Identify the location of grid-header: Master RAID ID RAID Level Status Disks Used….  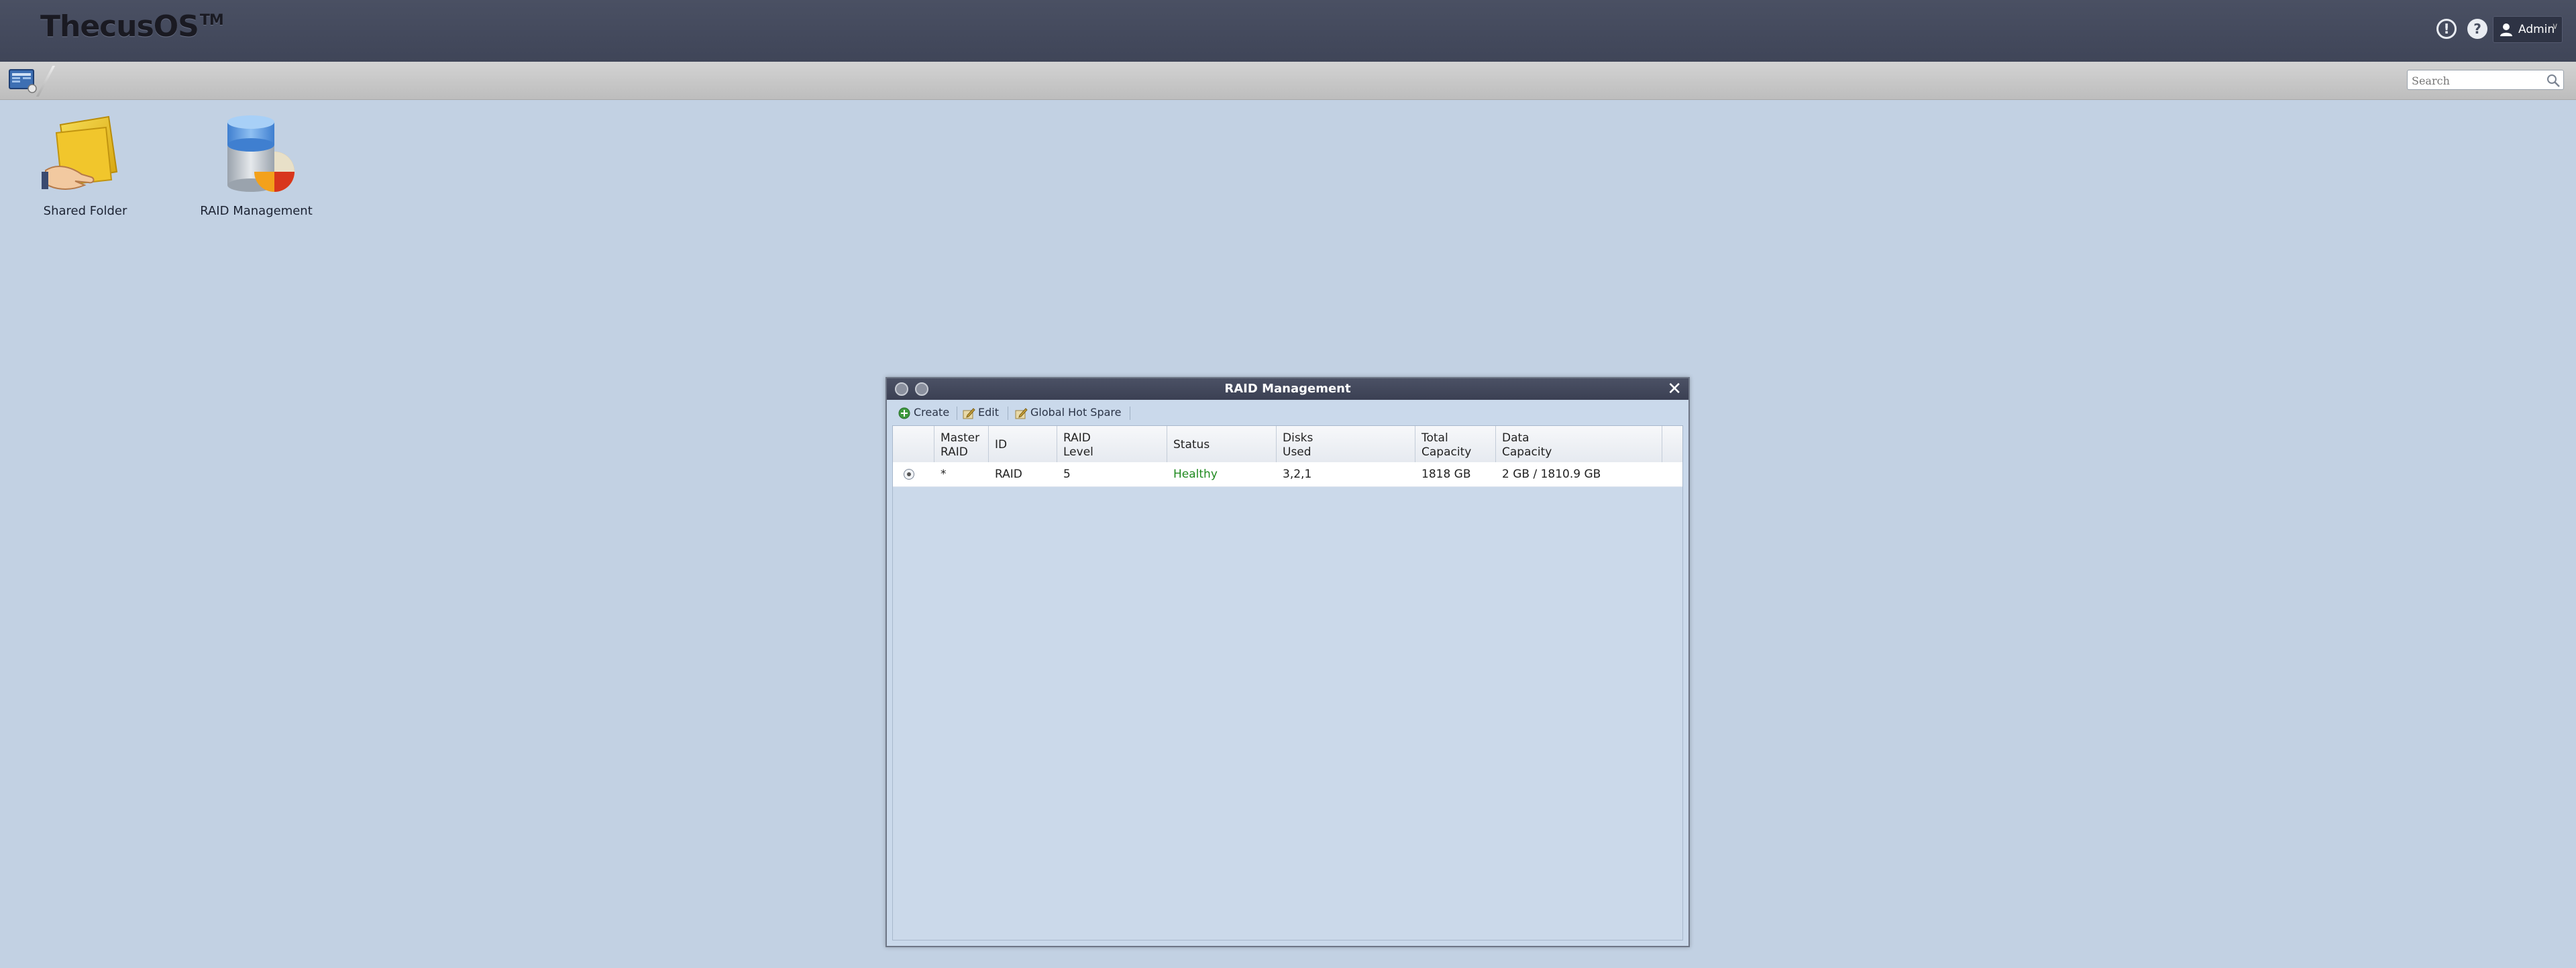
(1287, 444).